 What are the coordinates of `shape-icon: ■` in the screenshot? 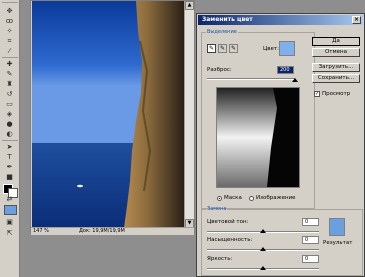 It's located at (9, 177).